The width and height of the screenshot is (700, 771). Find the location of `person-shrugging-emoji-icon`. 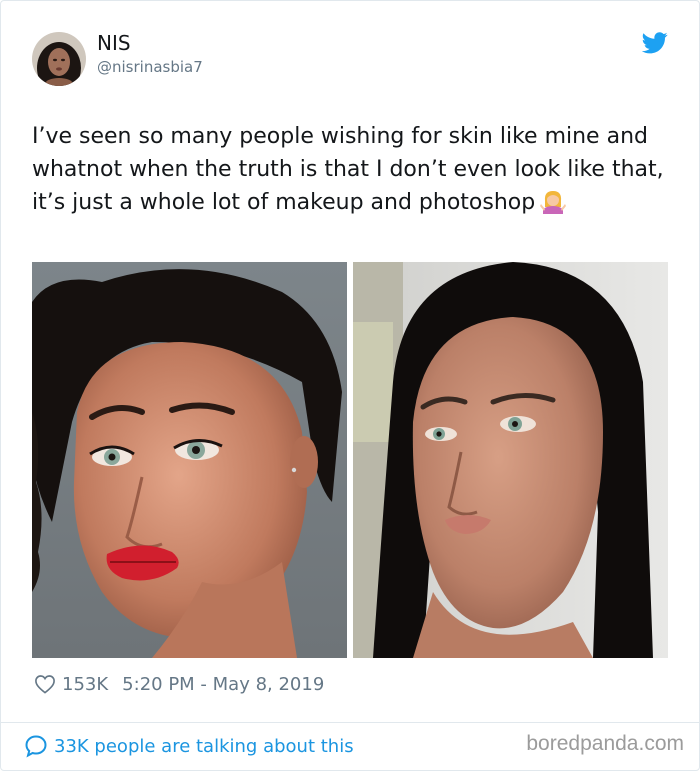

person-shrugging-emoji-icon is located at coordinates (553, 206).